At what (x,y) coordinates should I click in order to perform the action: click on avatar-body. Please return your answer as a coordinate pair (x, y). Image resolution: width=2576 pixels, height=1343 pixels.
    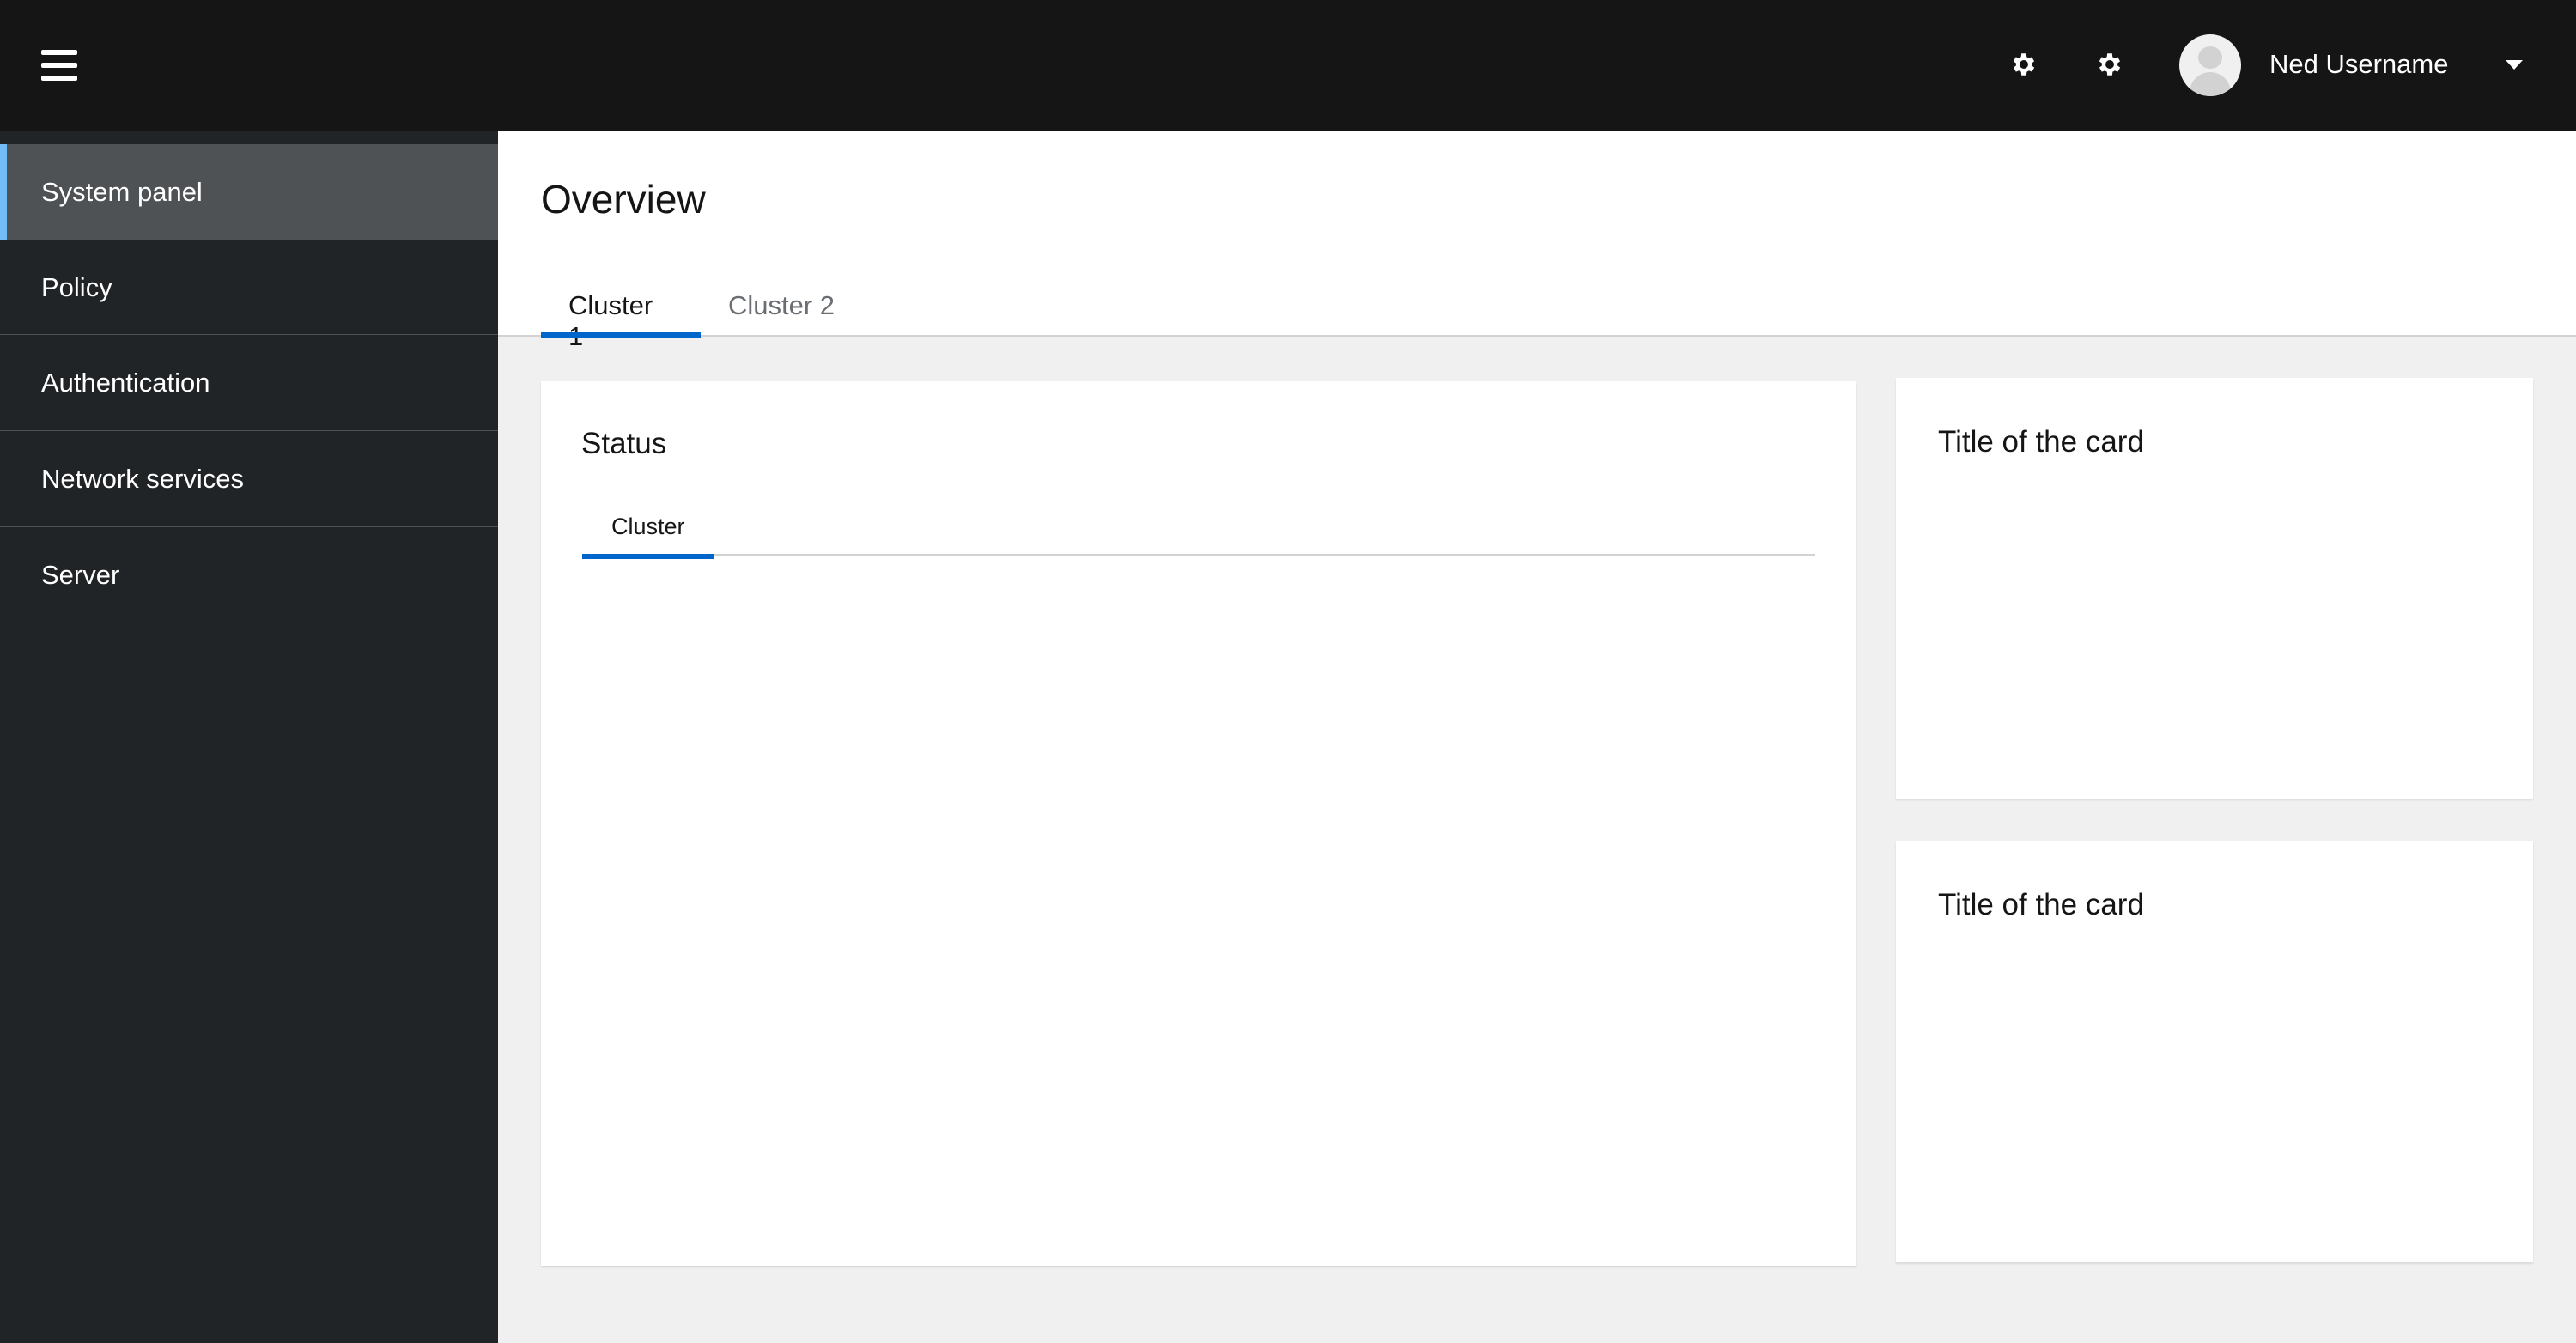
    Looking at the image, I should click on (2210, 84).